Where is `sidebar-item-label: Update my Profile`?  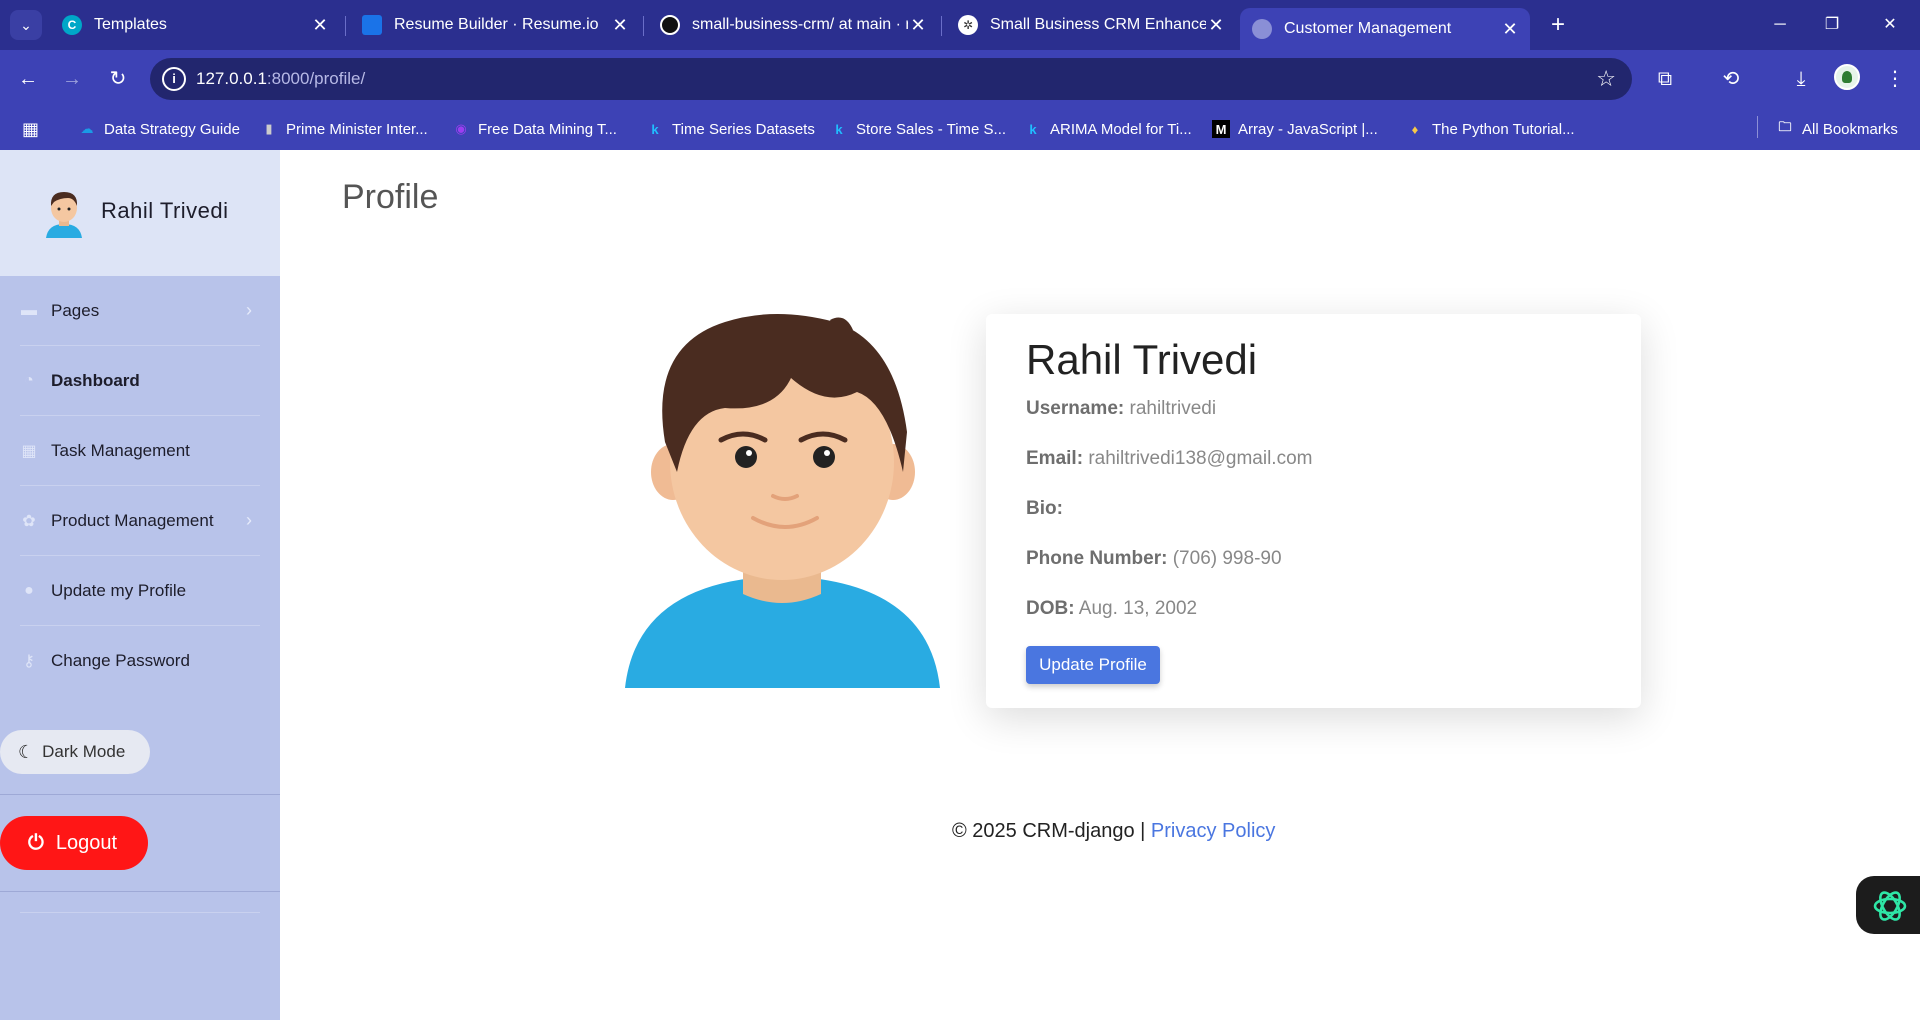
sidebar-item-label: Update my Profile is located at coordinates (119, 590).